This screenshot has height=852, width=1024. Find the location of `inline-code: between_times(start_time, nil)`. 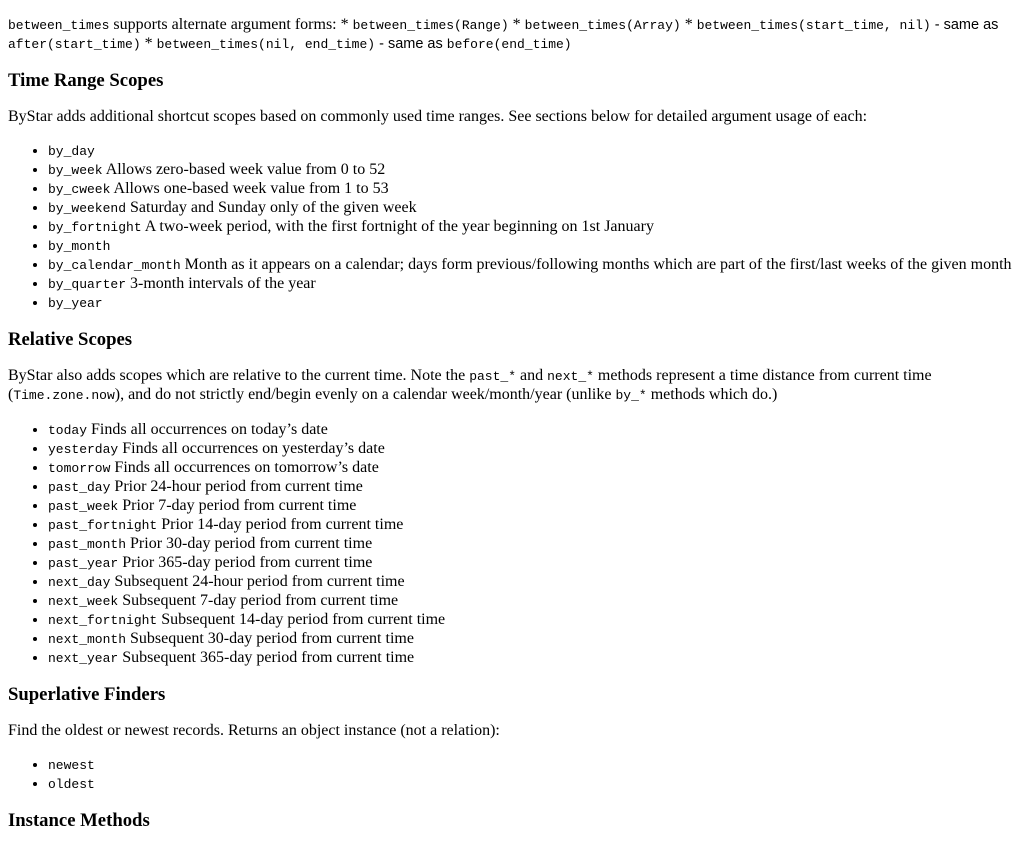

inline-code: between_times(start_time, nil) is located at coordinates (813, 25).